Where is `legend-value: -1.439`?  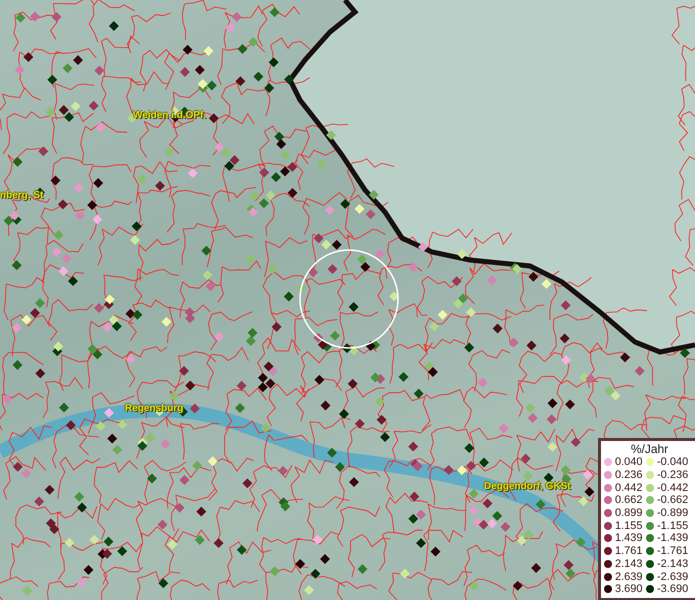
legend-value: -1.439 is located at coordinates (672, 538).